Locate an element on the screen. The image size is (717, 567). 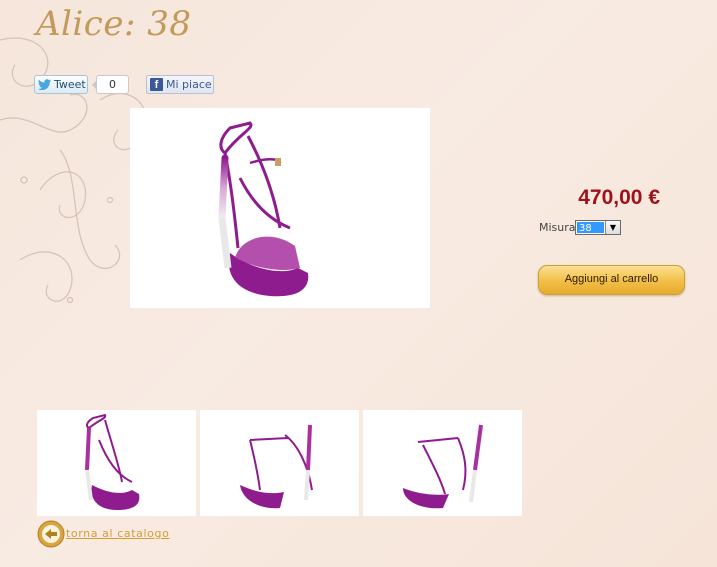
tweet-button: Tweet is located at coordinates (61, 84).